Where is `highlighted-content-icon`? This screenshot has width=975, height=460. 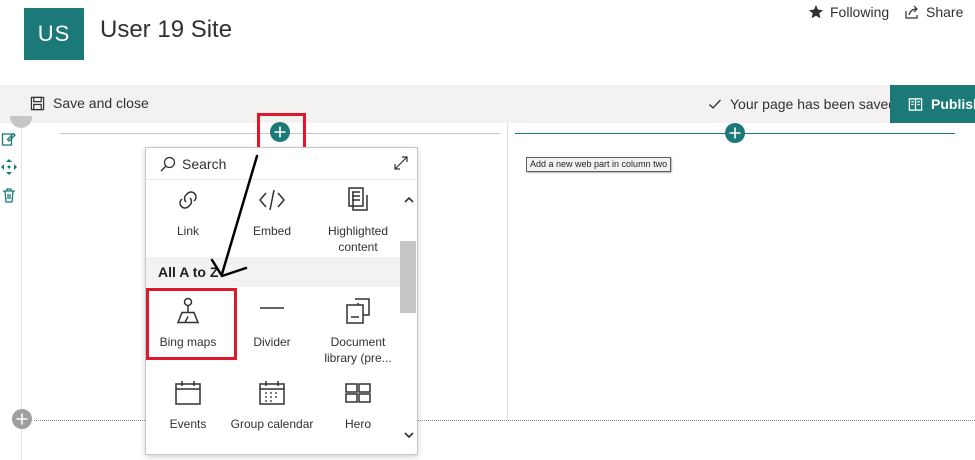 highlighted-content-icon is located at coordinates (358, 200).